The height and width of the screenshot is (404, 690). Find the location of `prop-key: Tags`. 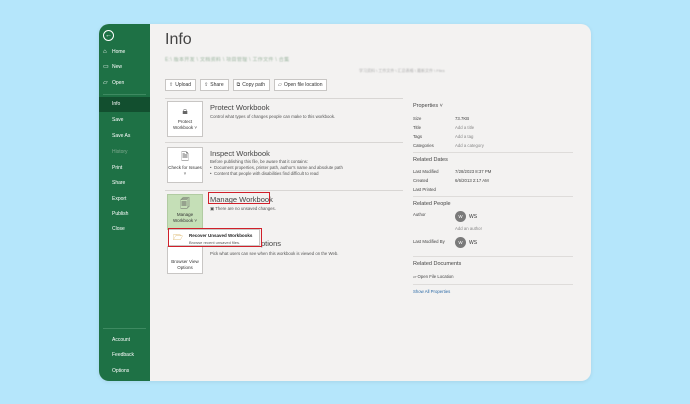

prop-key: Tags is located at coordinates (418, 136).